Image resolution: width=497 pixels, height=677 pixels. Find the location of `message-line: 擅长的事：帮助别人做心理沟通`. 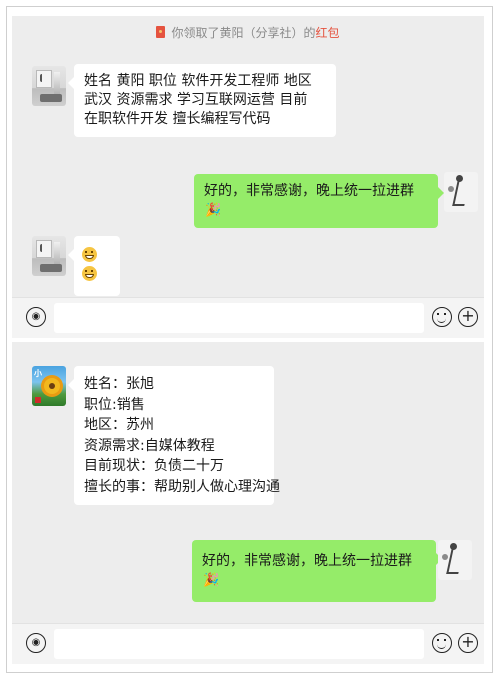

message-line: 擅长的事：帮助别人做心理沟通 is located at coordinates (182, 486).